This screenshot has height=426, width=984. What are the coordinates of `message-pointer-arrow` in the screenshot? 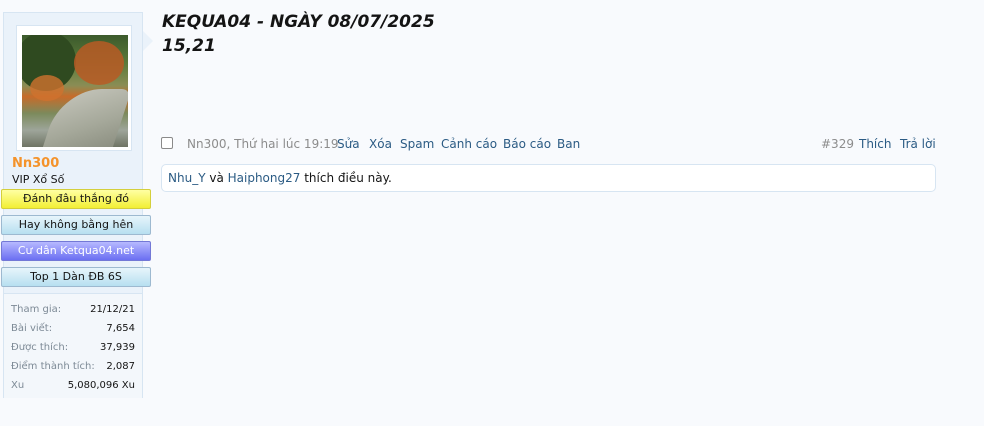 It's located at (148, 41).